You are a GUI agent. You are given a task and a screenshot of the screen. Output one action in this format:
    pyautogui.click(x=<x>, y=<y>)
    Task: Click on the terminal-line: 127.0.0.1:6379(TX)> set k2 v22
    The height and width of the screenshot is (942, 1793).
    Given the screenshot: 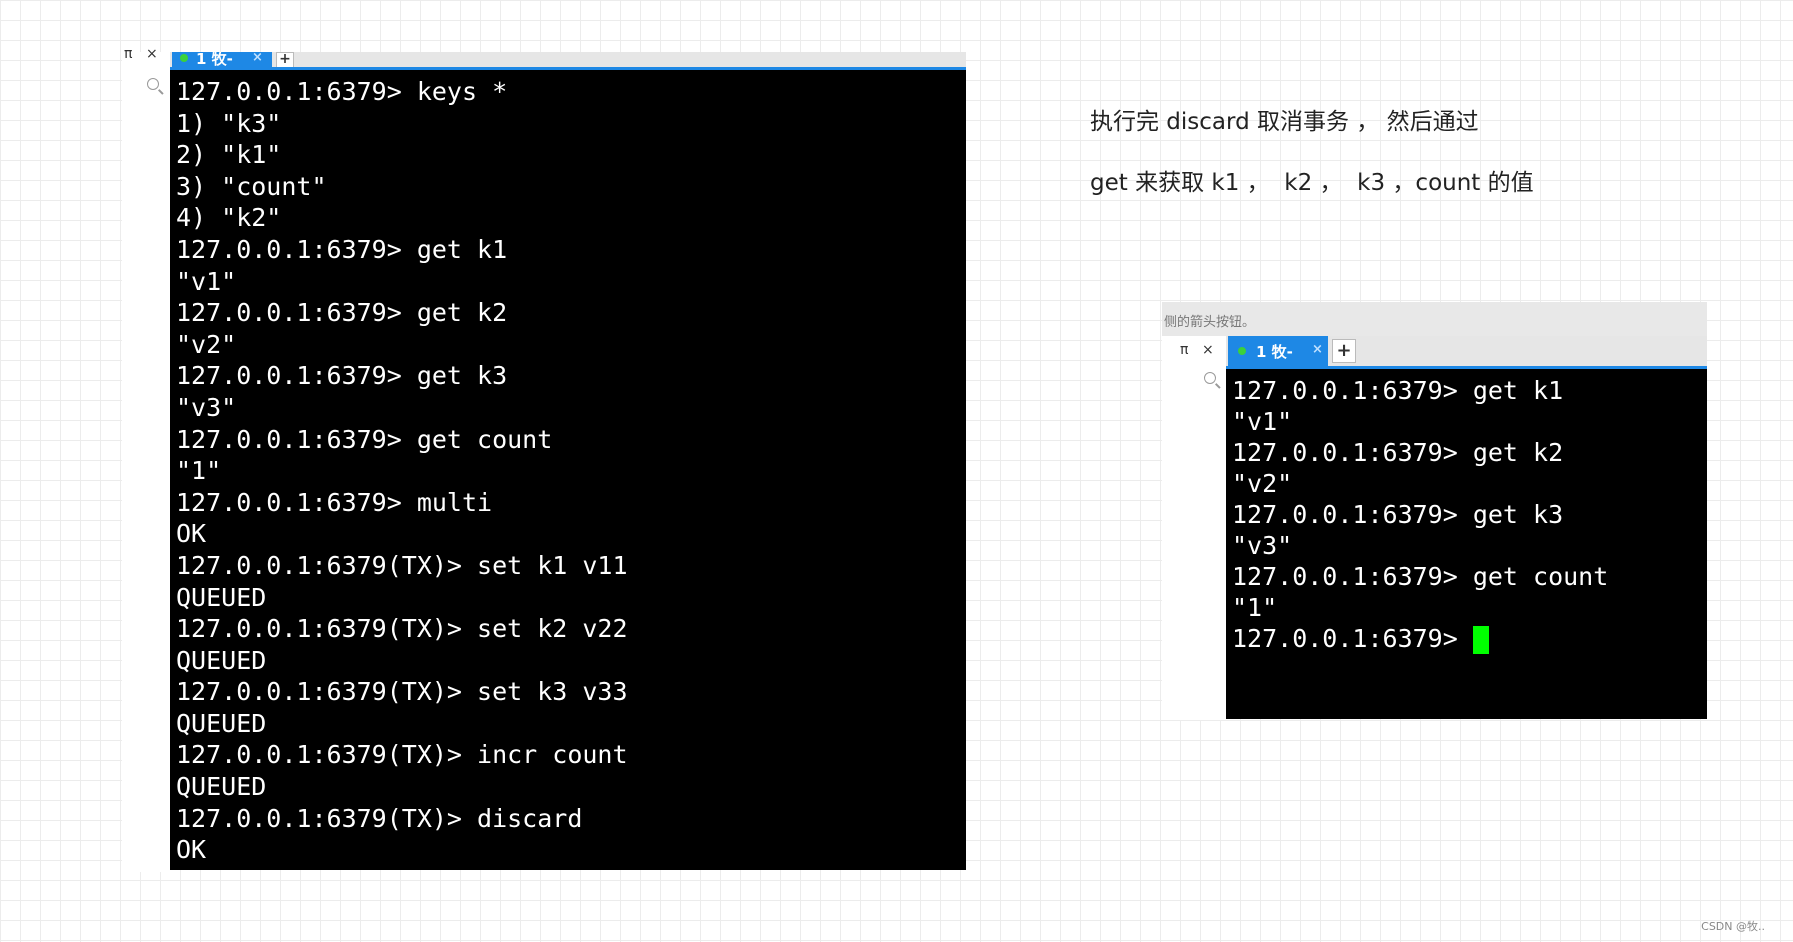 What is the action you would take?
    pyautogui.click(x=402, y=629)
    